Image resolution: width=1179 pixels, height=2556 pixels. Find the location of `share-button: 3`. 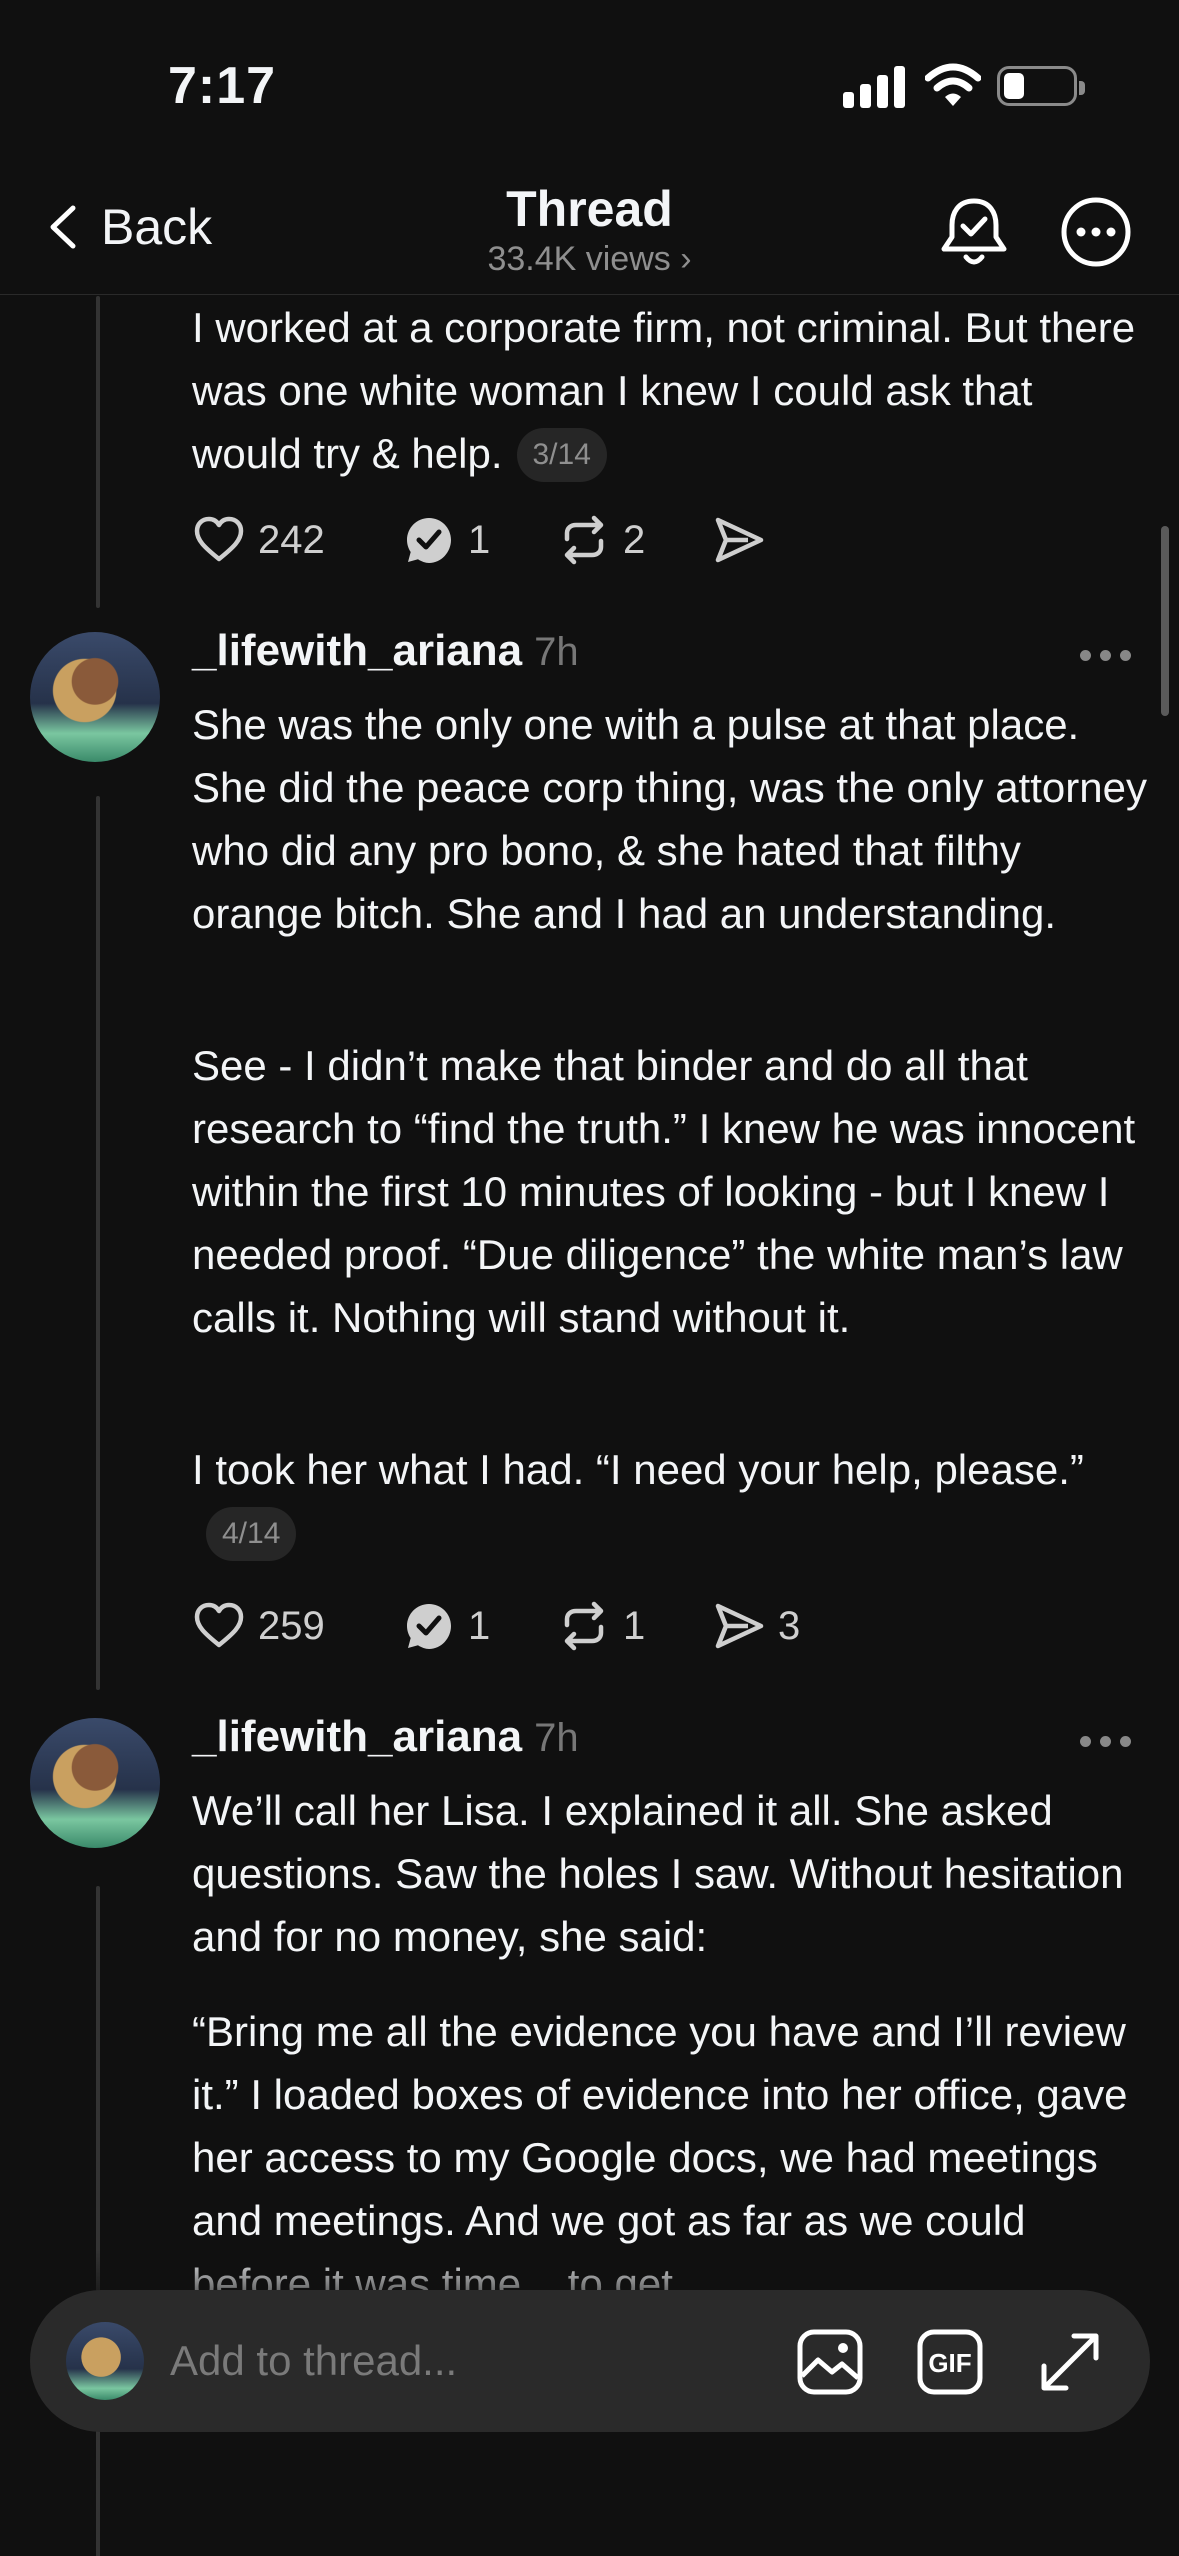

share-button: 3 is located at coordinates (756, 1626).